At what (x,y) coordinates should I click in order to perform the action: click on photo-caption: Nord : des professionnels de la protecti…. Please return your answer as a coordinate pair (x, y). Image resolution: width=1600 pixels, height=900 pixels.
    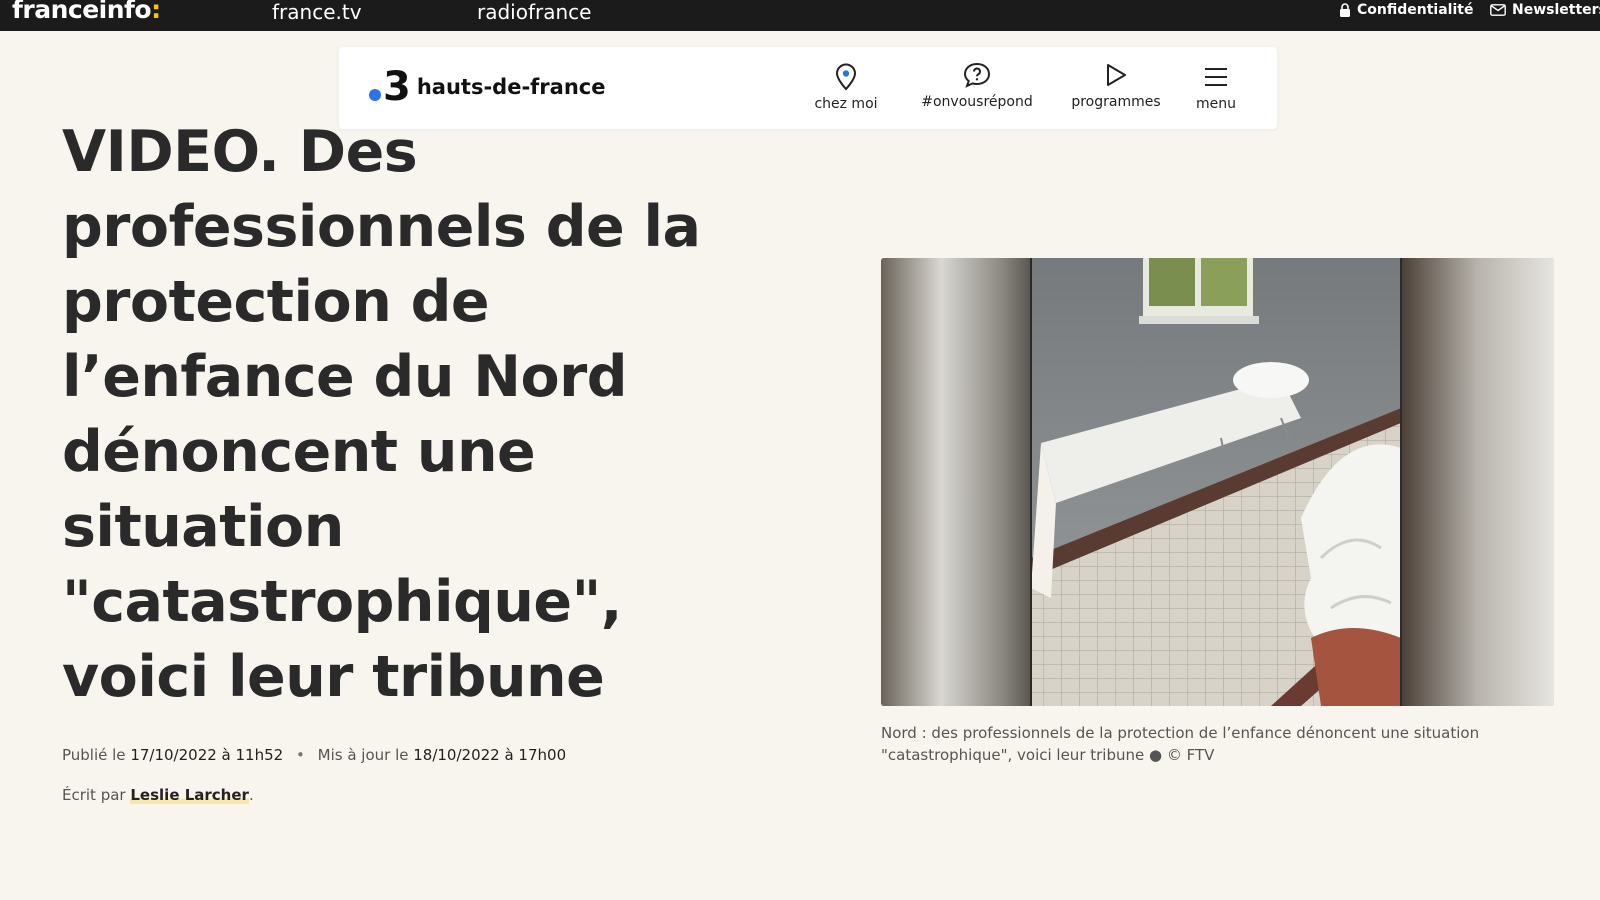
    Looking at the image, I should click on (1180, 744).